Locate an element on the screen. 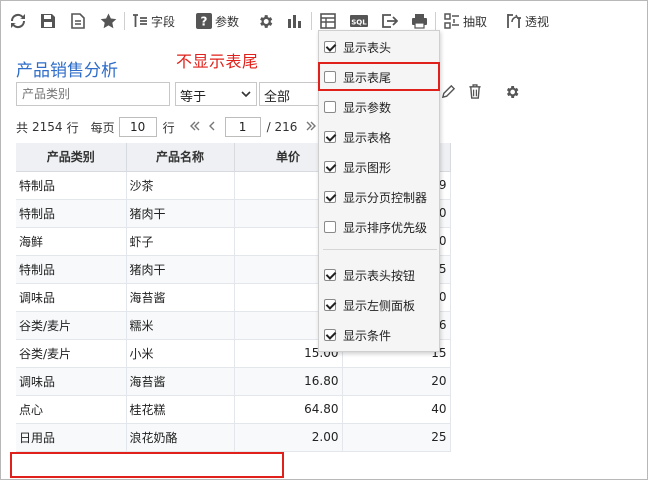 The width and height of the screenshot is (648, 480). hidden-footer-highlight is located at coordinates (147, 465).